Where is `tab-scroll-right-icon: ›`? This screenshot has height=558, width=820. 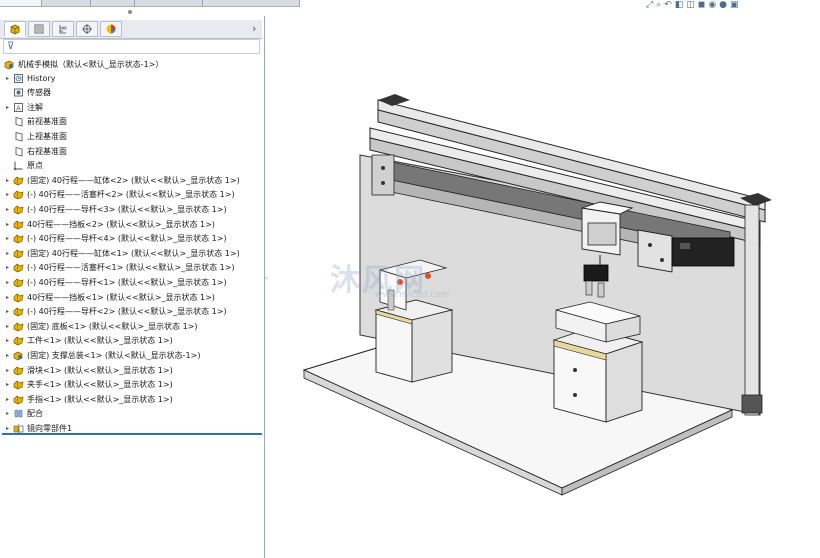 tab-scroll-right-icon: › is located at coordinates (254, 28).